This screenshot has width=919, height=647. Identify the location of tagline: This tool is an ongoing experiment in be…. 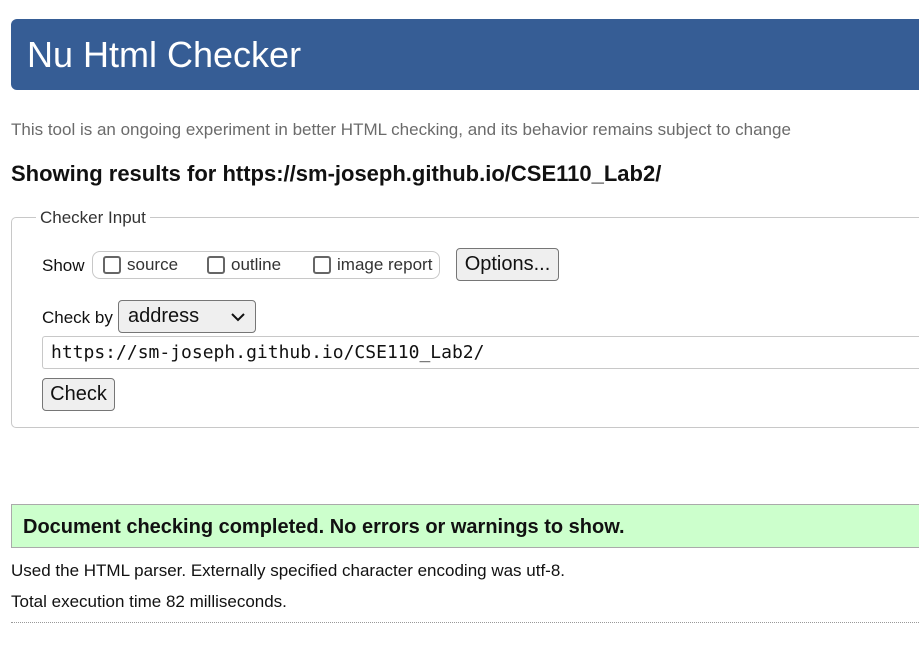
(401, 129).